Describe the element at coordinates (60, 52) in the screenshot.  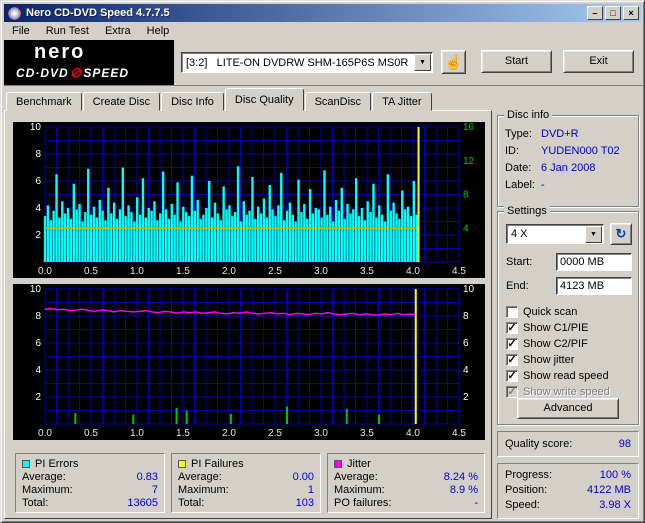
I see `nero-logo-text: nero` at that location.